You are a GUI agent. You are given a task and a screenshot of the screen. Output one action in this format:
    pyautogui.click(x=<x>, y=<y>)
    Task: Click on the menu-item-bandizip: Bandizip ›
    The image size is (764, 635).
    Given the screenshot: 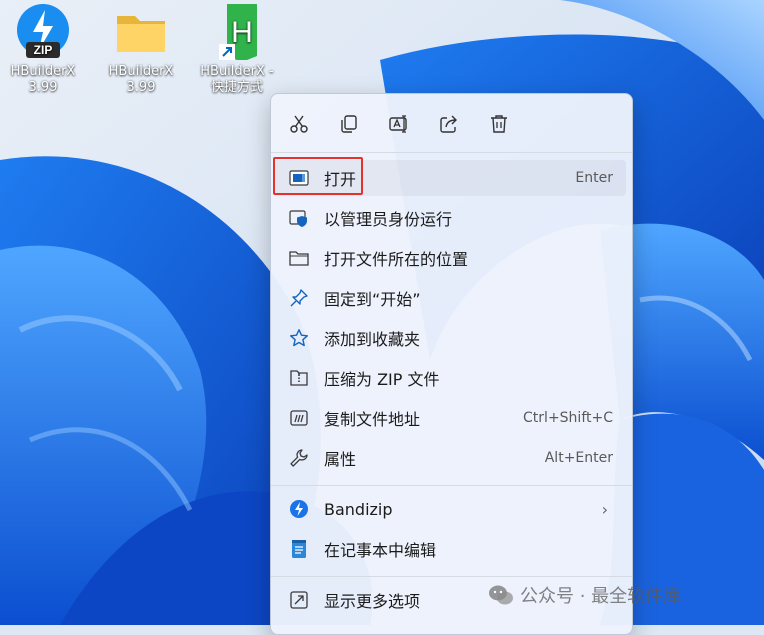 What is the action you would take?
    pyautogui.click(x=450, y=509)
    